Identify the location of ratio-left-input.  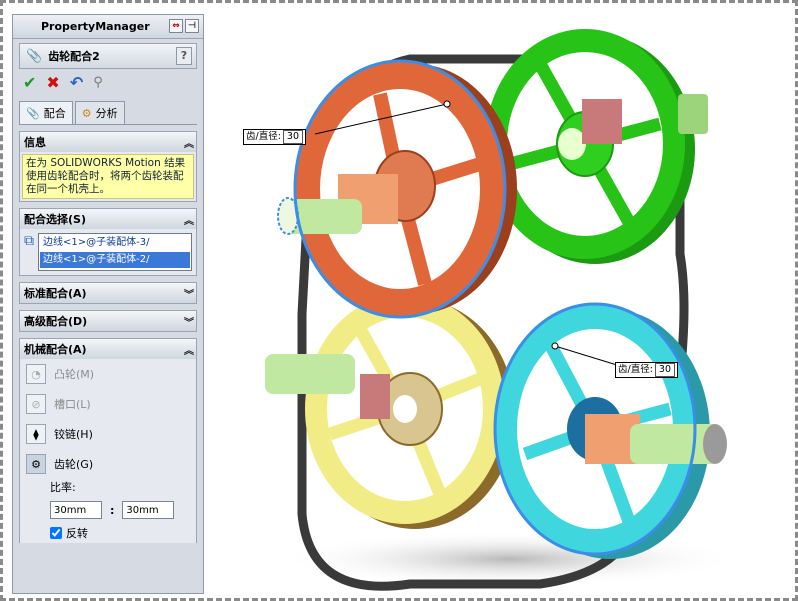
(76, 510).